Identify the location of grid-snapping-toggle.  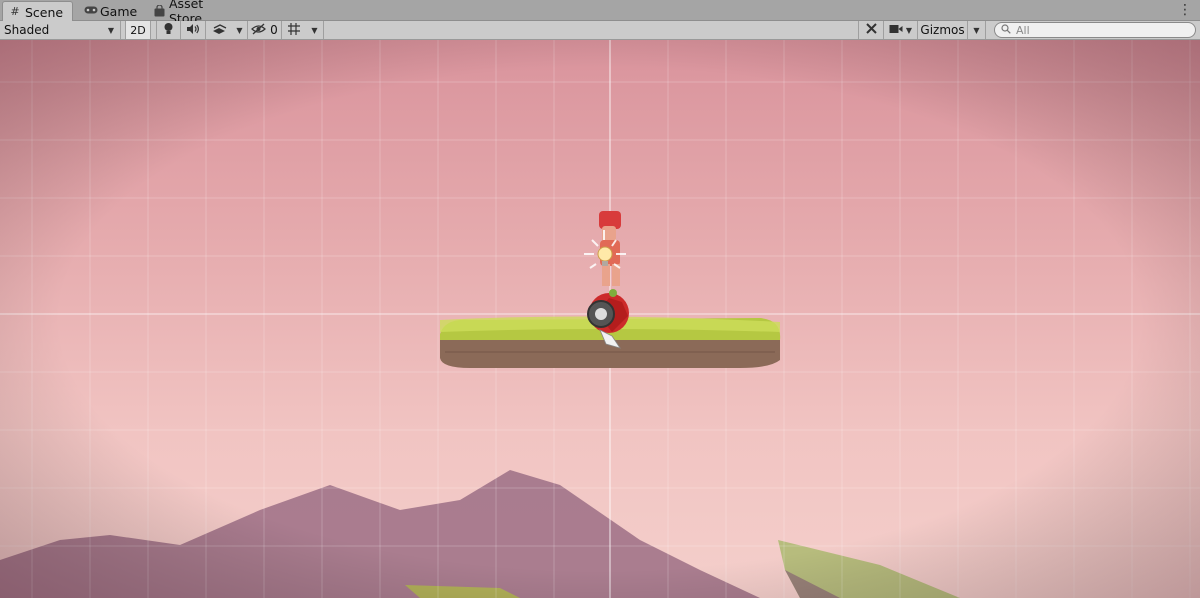
(294, 30).